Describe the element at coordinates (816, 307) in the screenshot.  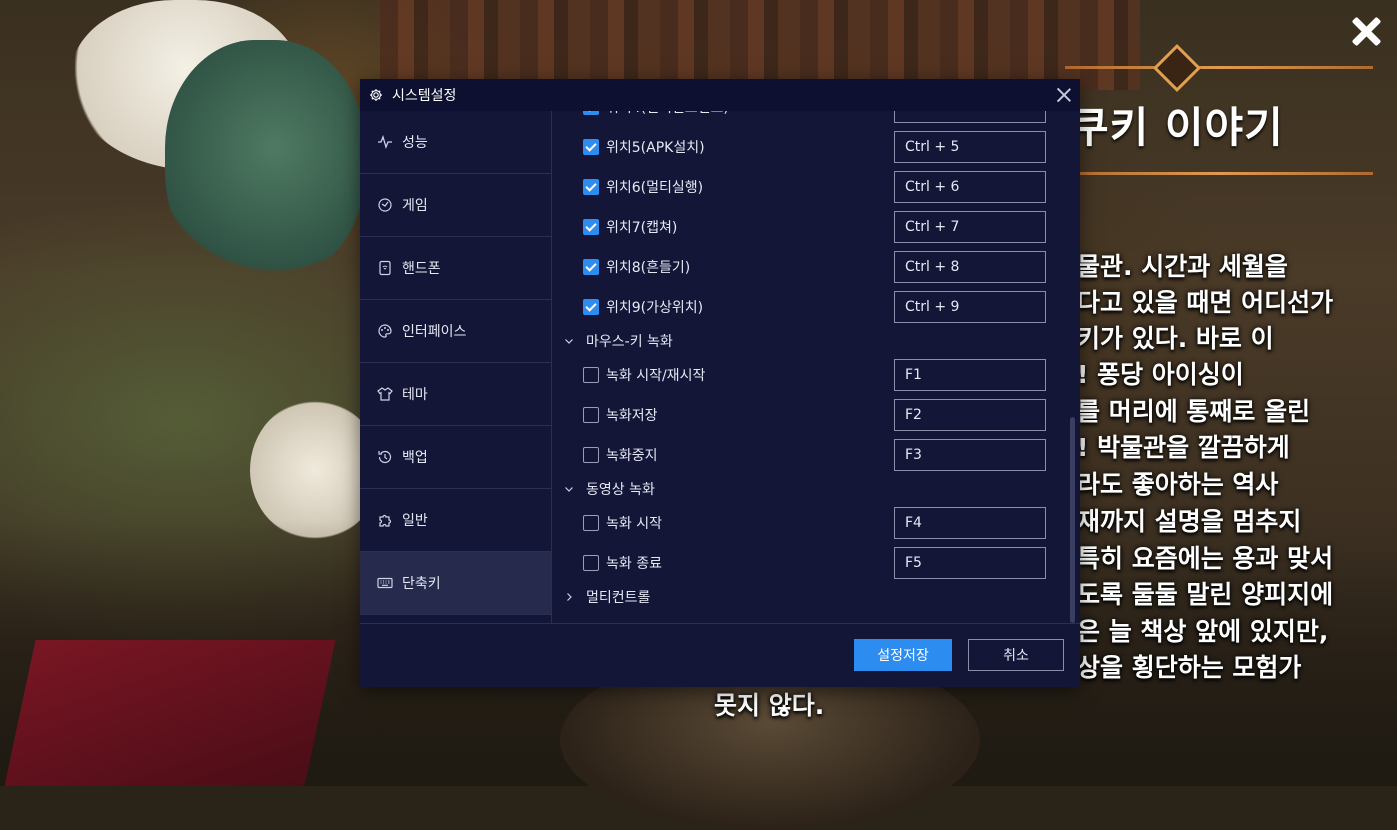
I see `shortcut-row: 위치9(가상위치) Ctrl + 9` at that location.